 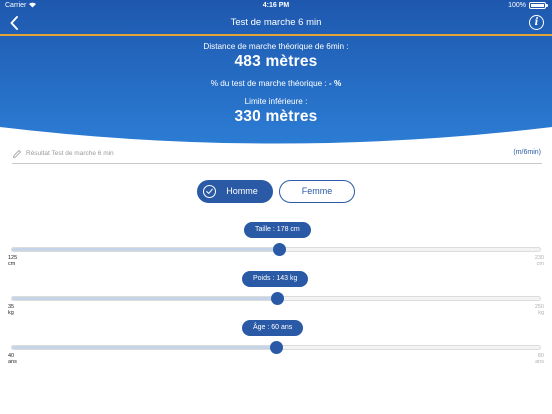 What do you see at coordinates (17, 154) in the screenshot?
I see `pencil-icon` at bounding box center [17, 154].